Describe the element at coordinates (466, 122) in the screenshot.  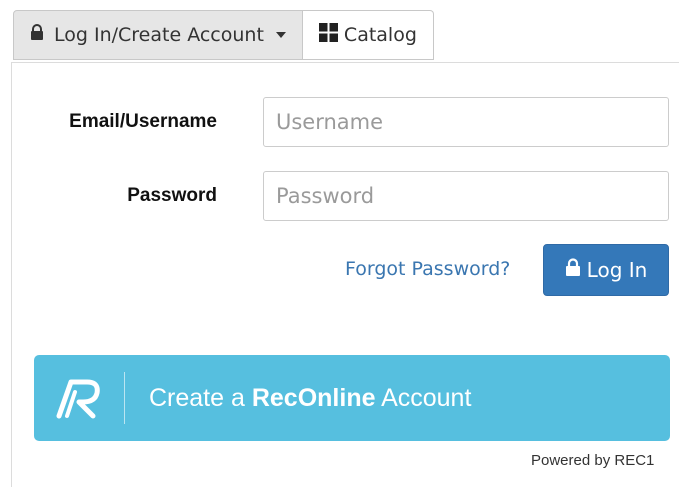
I see `username-input` at that location.